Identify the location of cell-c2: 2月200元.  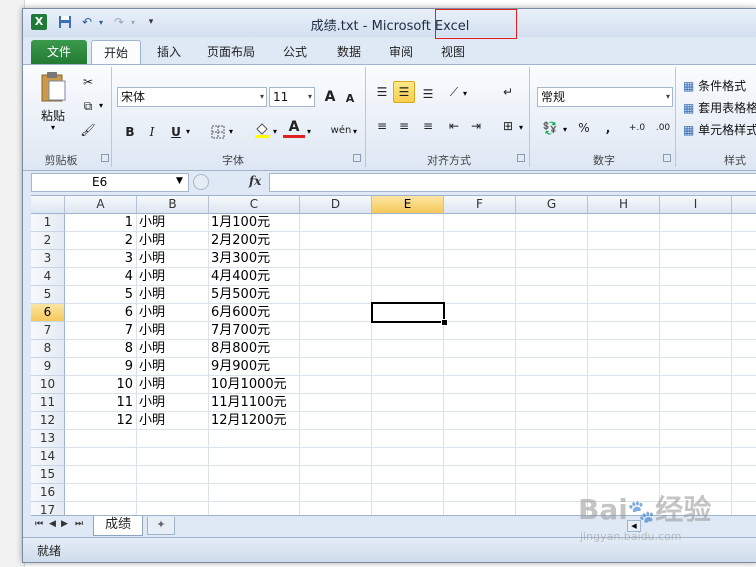
(255, 241).